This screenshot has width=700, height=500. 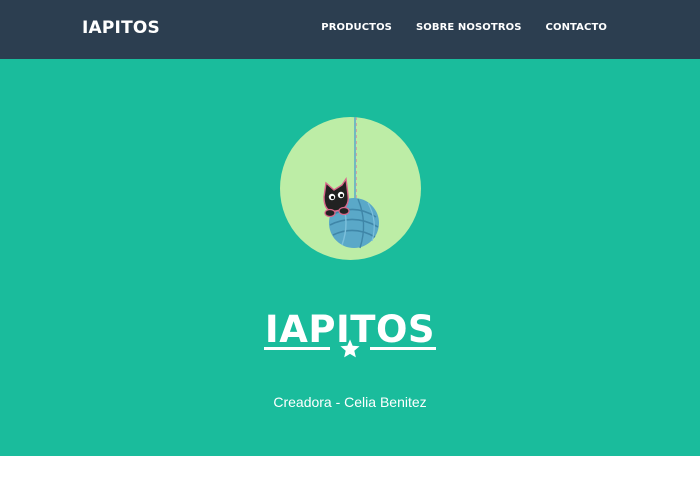 I want to click on content-area, so click(x=350, y=478).